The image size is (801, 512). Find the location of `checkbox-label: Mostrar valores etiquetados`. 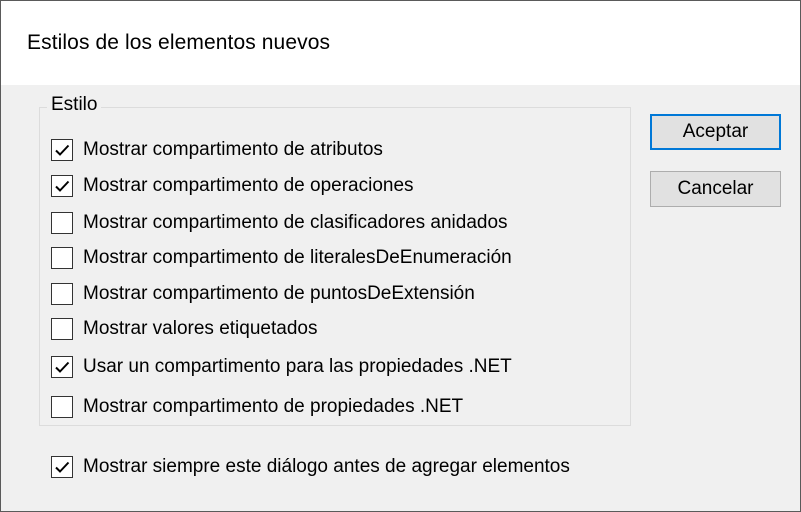

checkbox-label: Mostrar valores etiquetados is located at coordinates (200, 328).